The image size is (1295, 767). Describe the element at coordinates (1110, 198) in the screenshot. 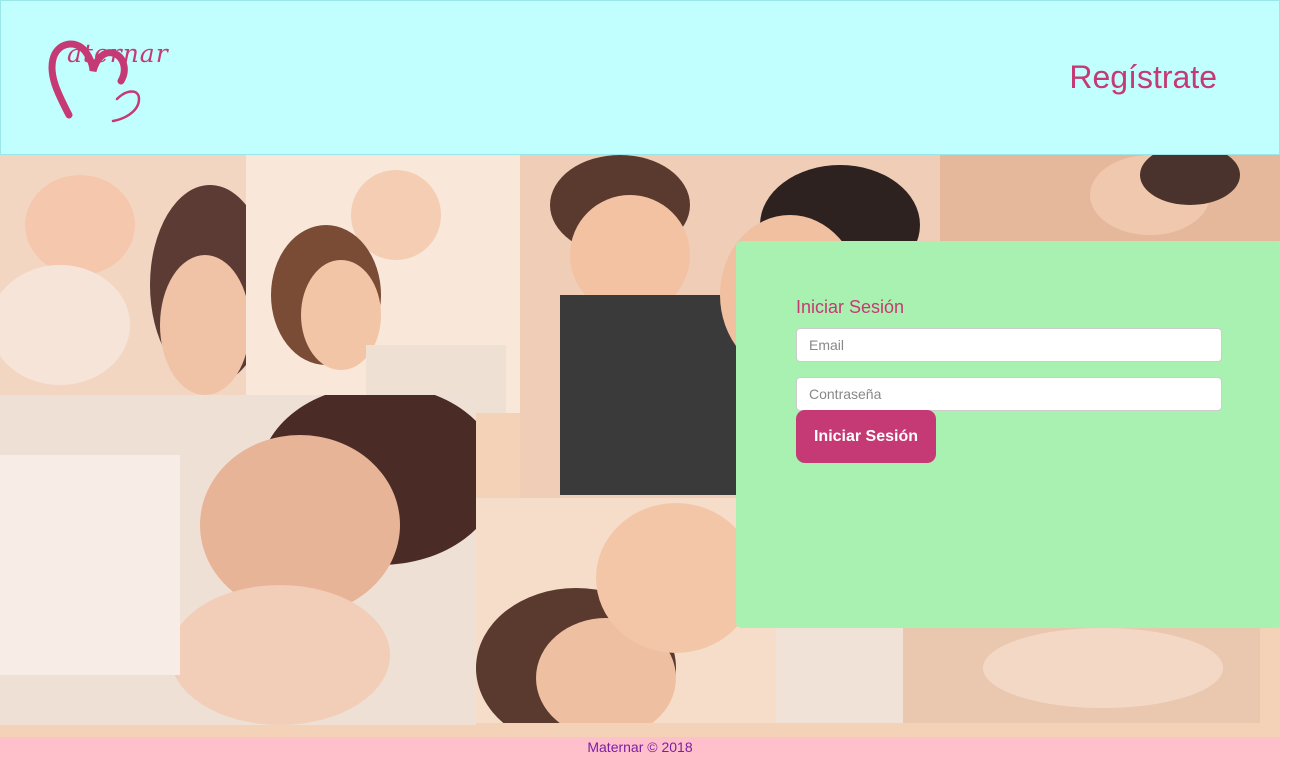

I see `photo-mother-top-right` at that location.